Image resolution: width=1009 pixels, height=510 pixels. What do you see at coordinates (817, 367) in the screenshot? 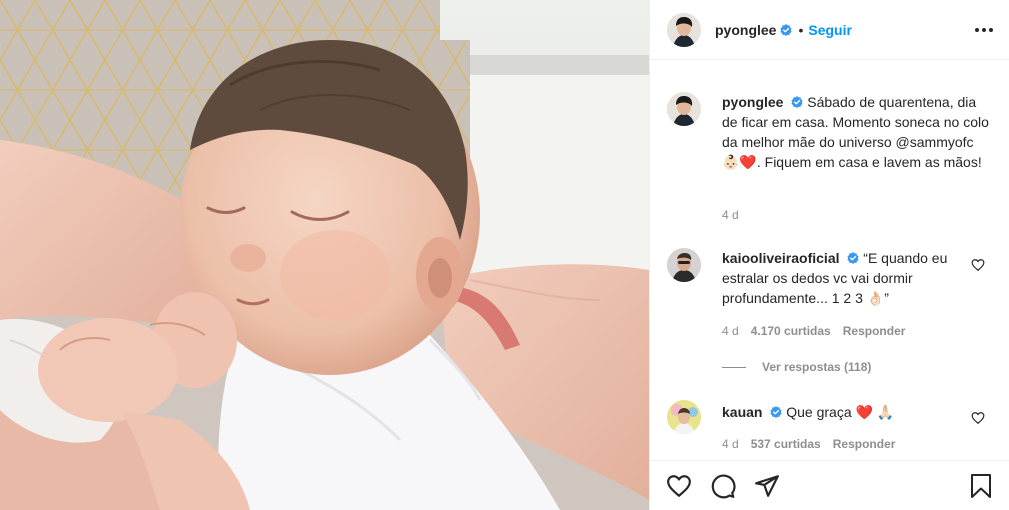
I see `view-replies-label: Ver respostas (118)` at bounding box center [817, 367].